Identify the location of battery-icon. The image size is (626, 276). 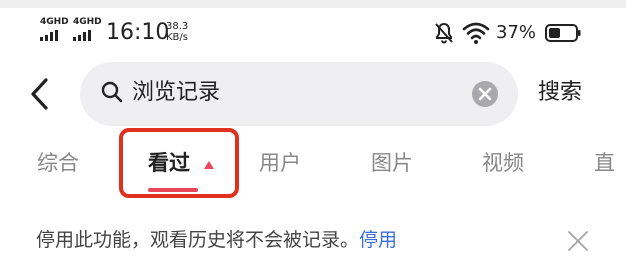
(563, 33).